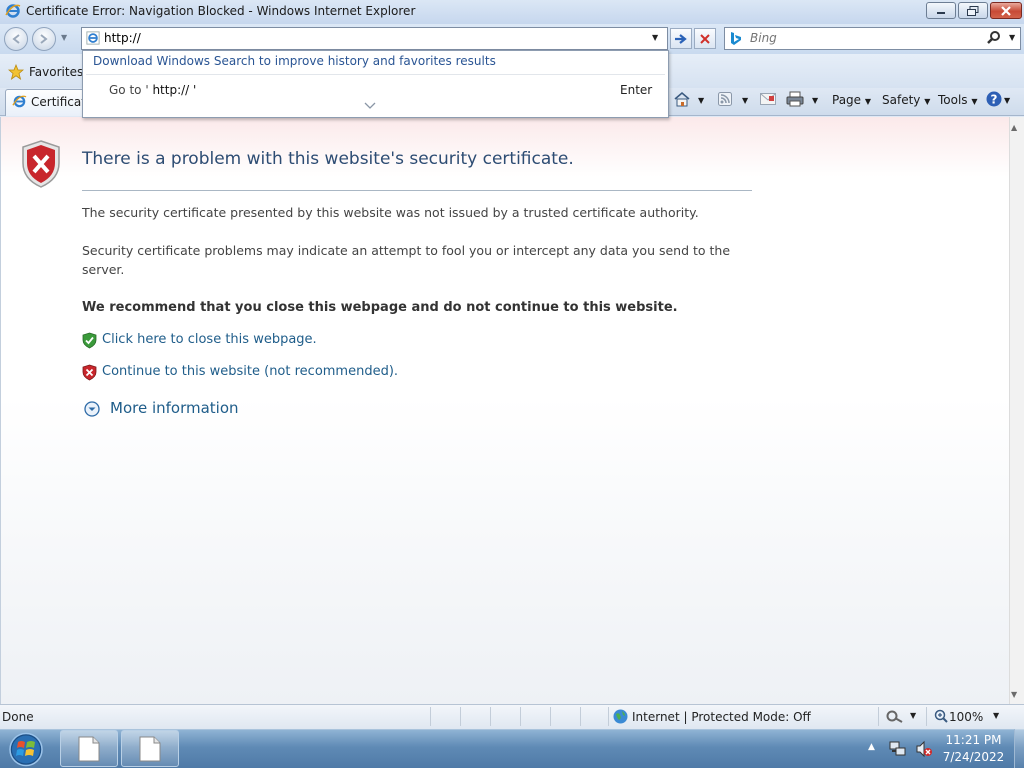  I want to click on close-icon, so click(1006, 10).